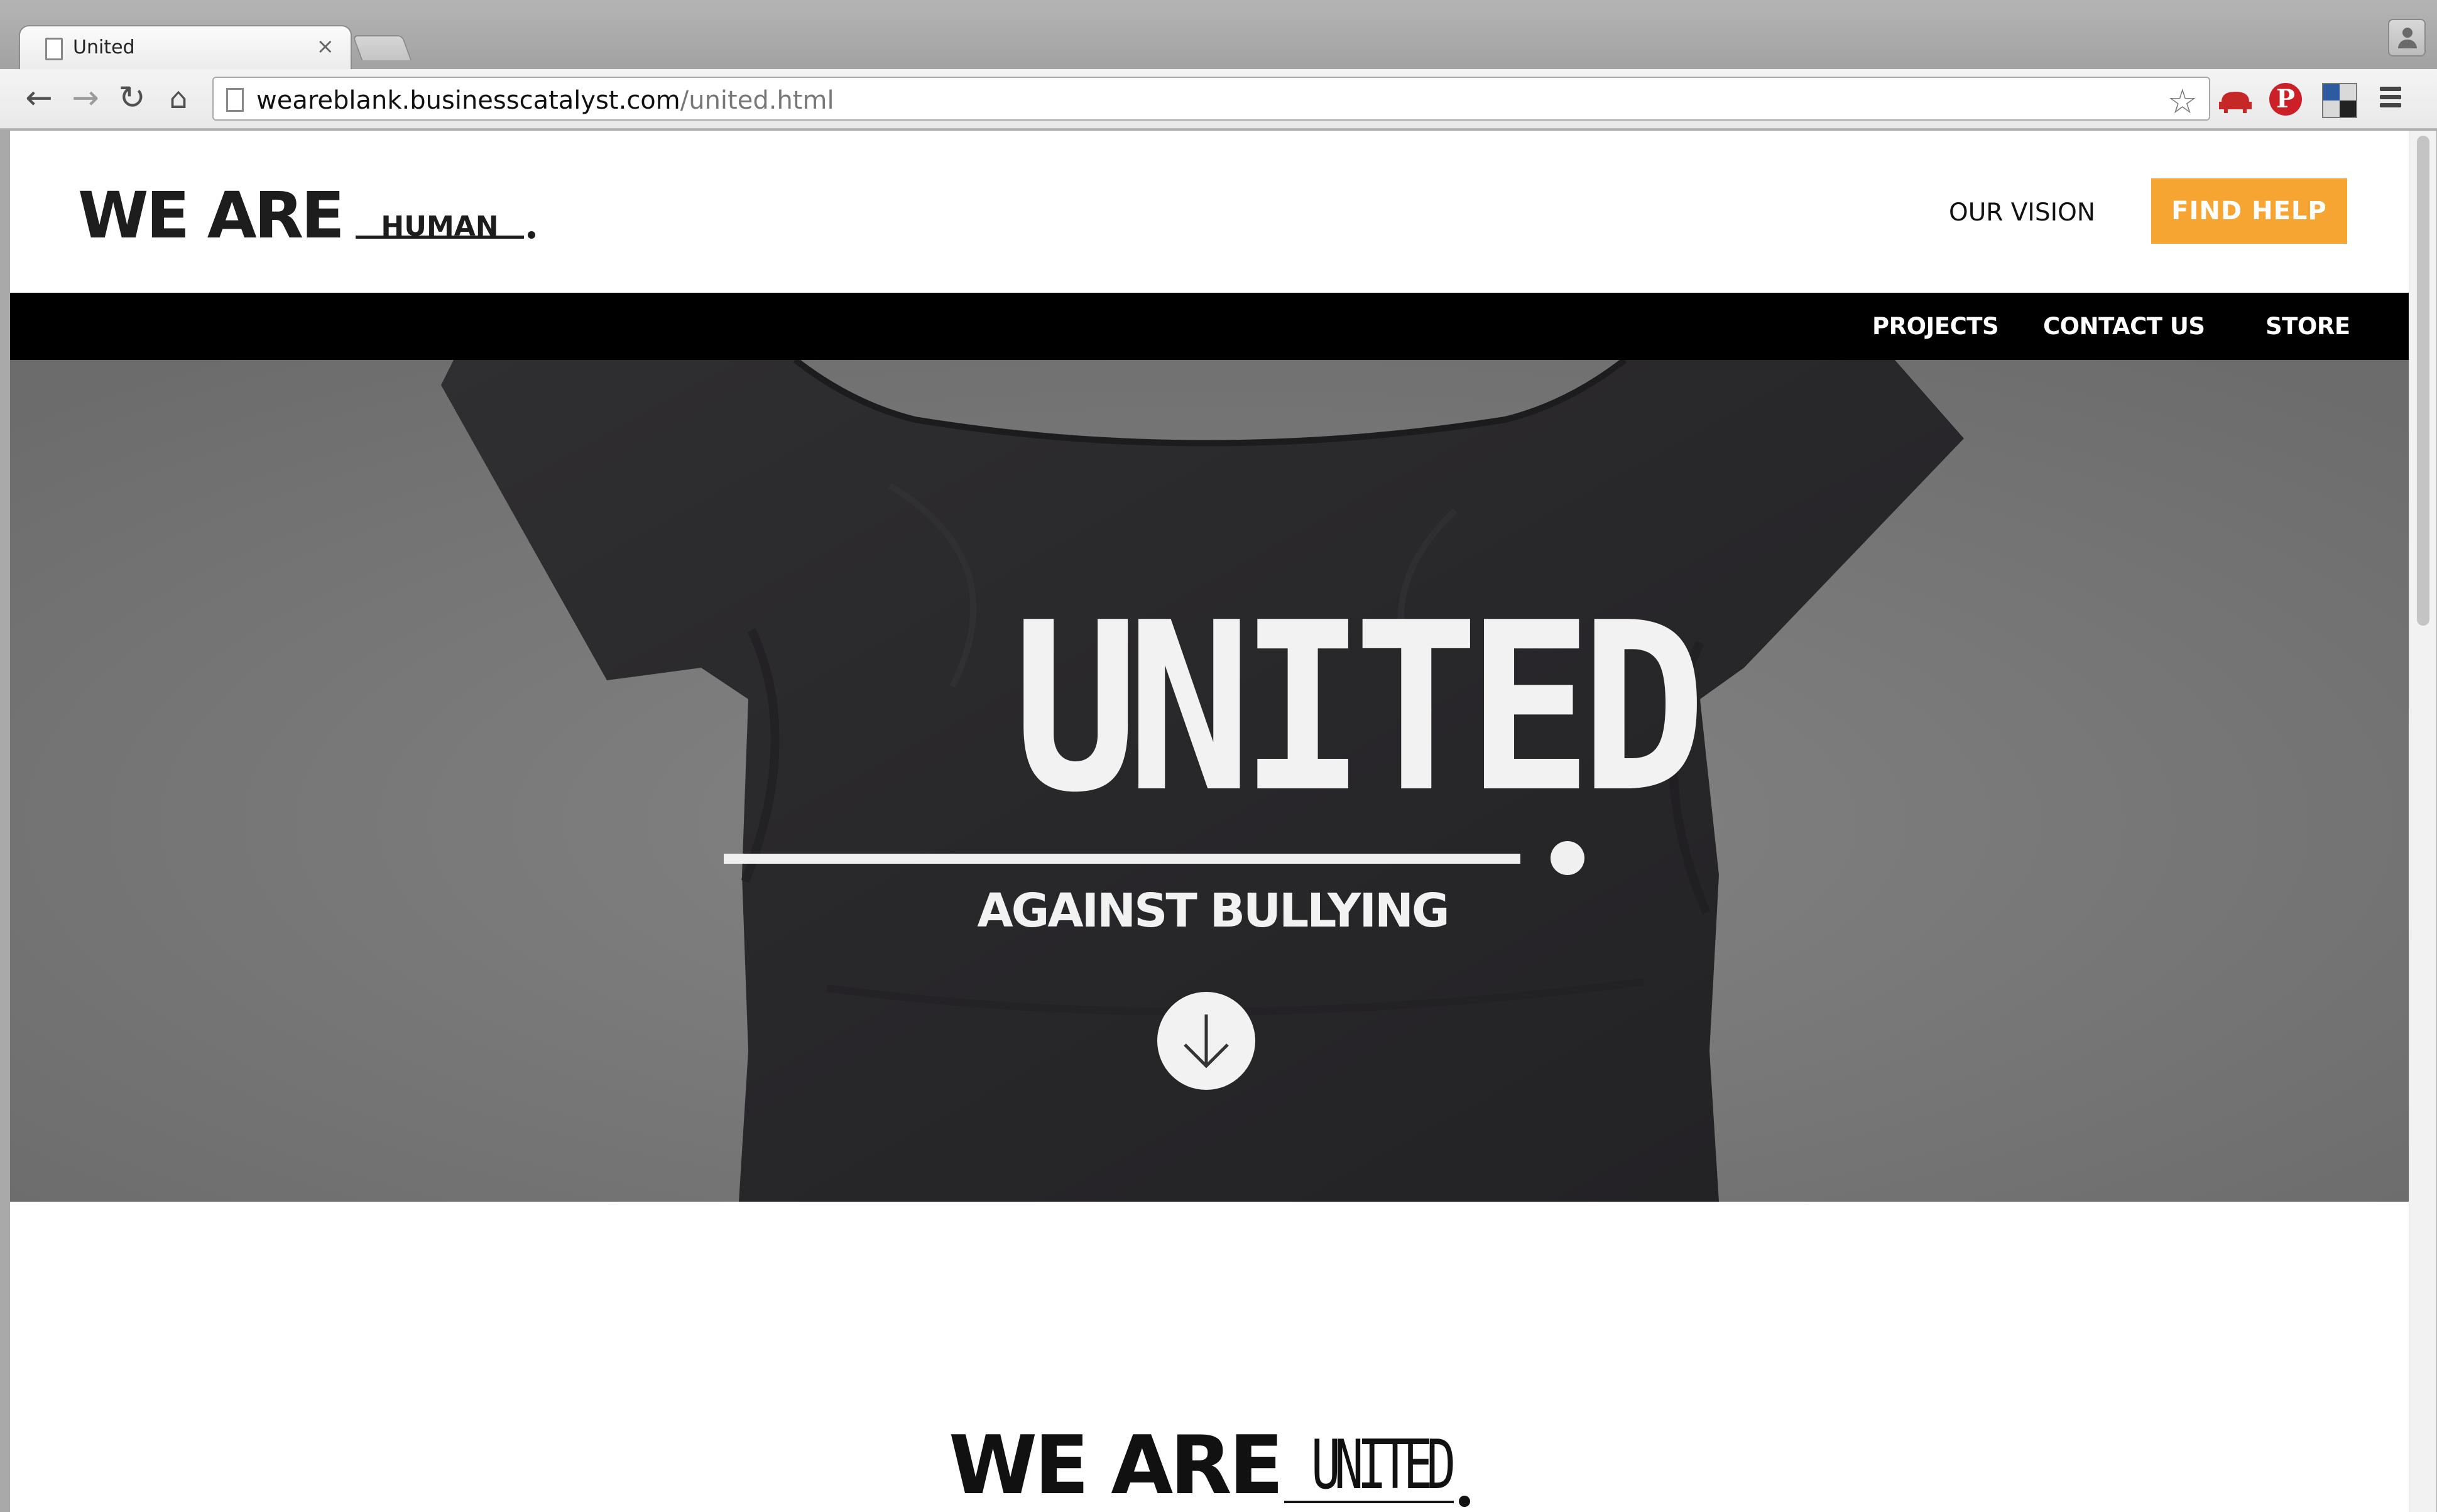  Describe the element at coordinates (2124, 326) in the screenshot. I see `nav-contact-us: CONTACT US` at that location.